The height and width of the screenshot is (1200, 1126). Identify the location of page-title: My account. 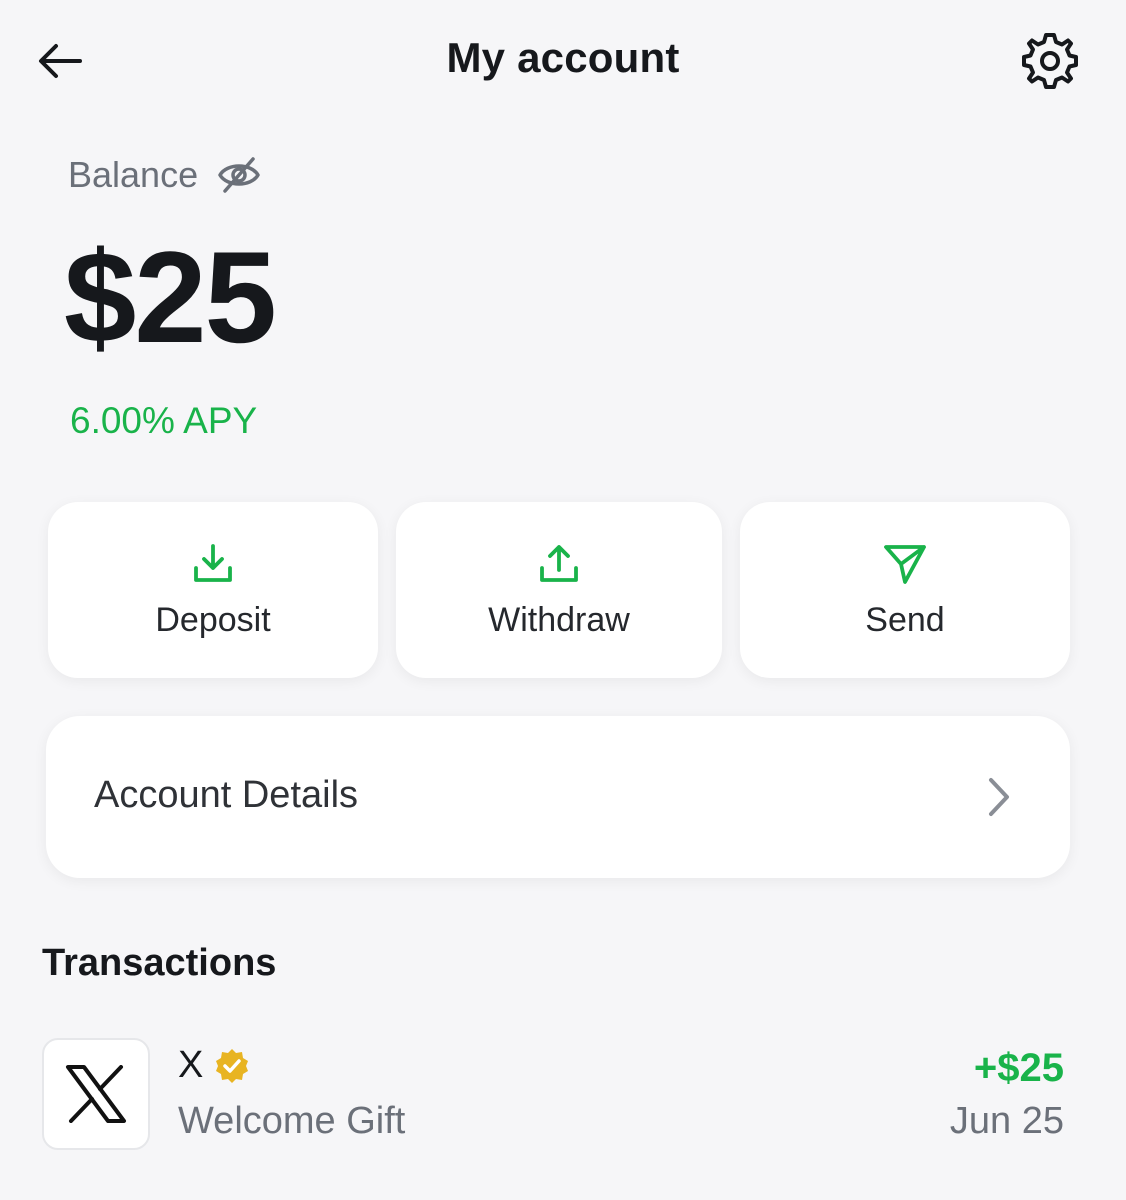
(563, 57).